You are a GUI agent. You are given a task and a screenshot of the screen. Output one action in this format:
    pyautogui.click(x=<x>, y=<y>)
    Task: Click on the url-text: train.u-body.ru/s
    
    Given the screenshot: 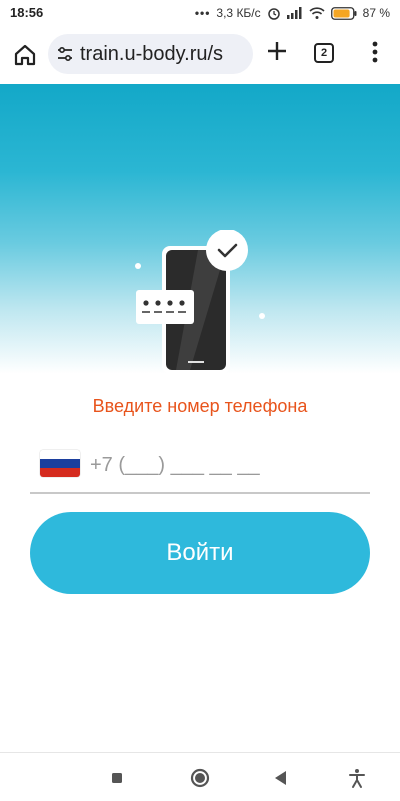 What is the action you would take?
    pyautogui.click(x=152, y=54)
    